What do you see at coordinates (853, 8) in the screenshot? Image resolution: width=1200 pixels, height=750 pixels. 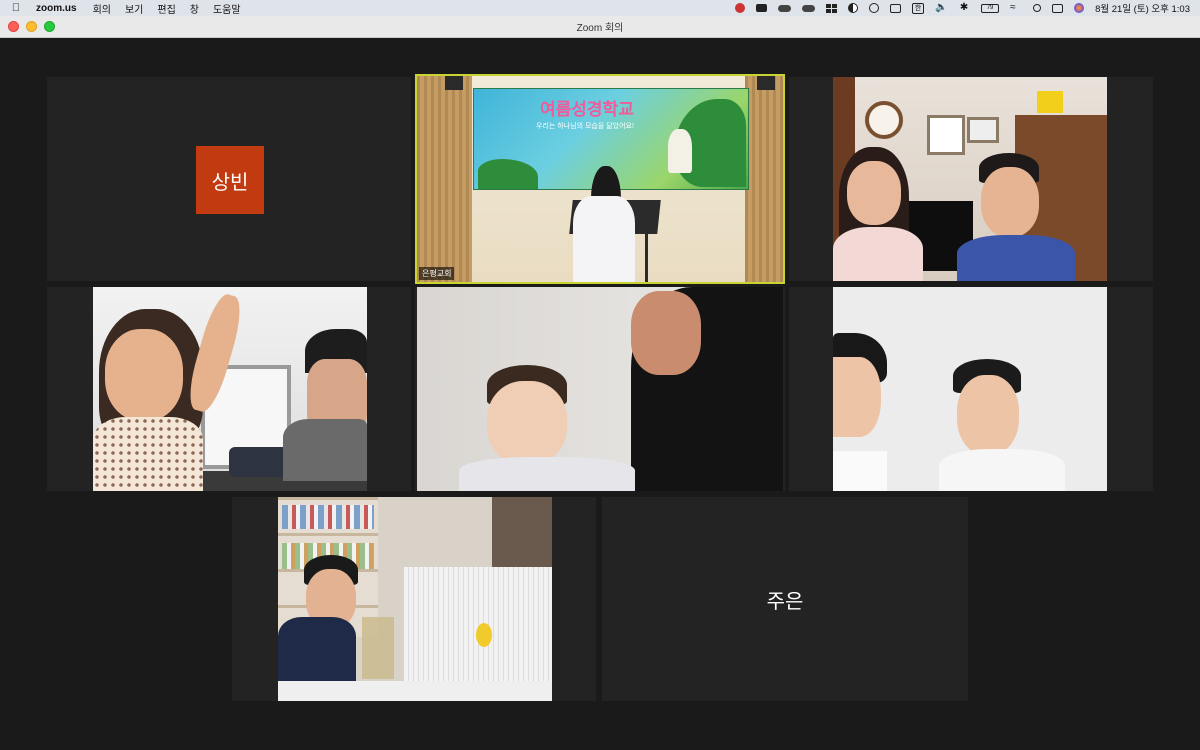 I see `contrast-icon` at bounding box center [853, 8].